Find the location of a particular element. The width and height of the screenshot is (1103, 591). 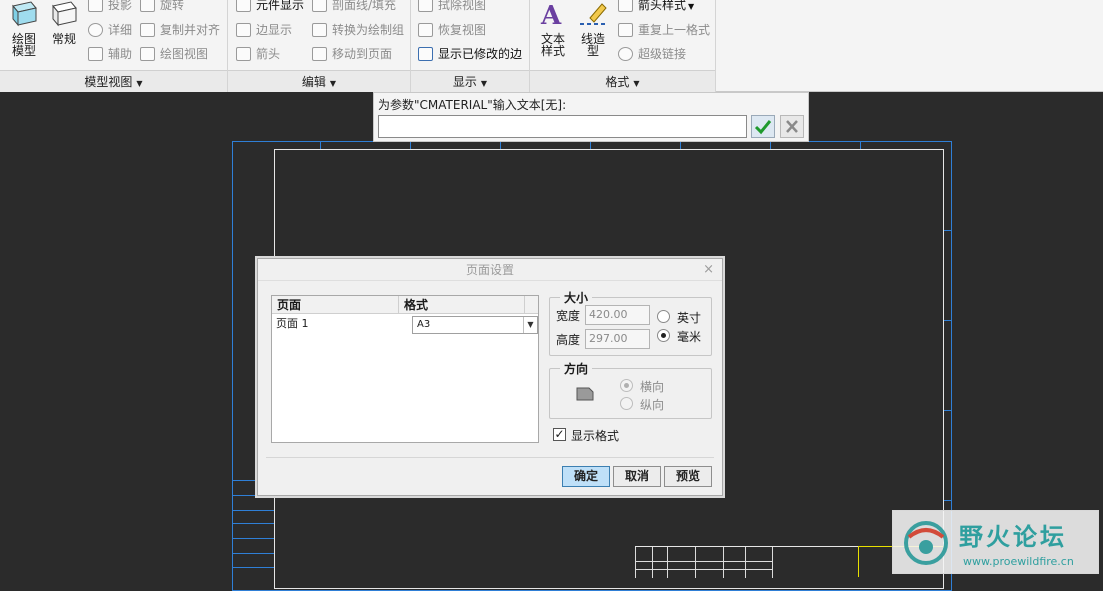

arrow-style-button: 箭头样式 ▼ is located at coordinates (656, 7).